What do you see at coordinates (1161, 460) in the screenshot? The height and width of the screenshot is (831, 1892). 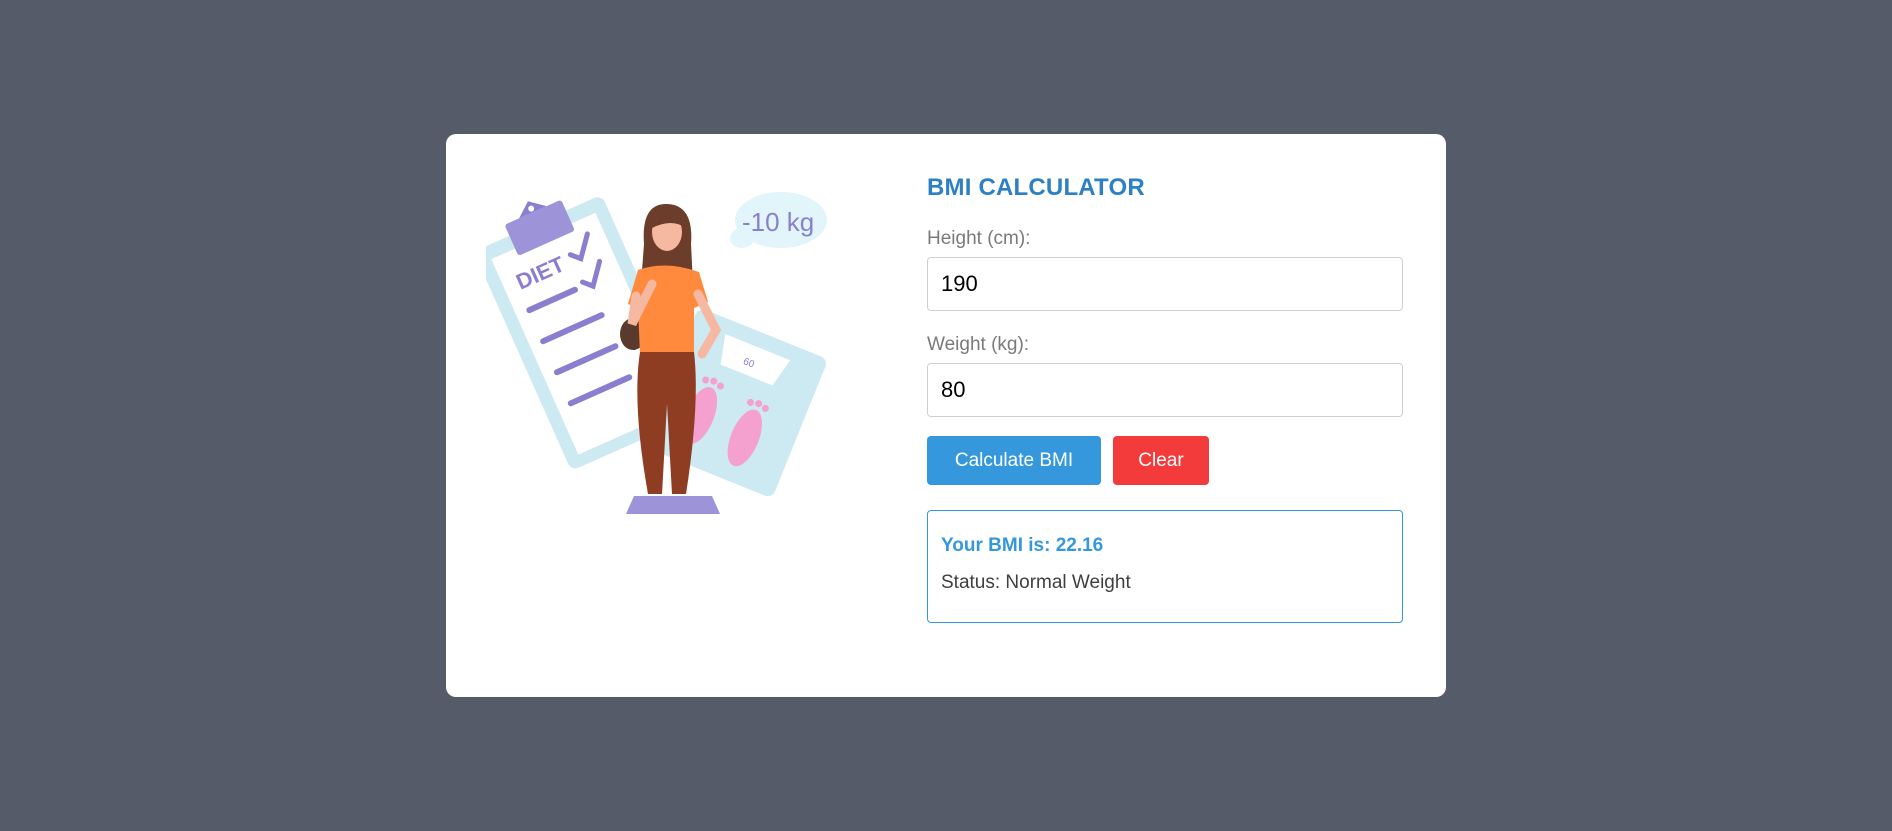 I see `clear-button: Clear` at bounding box center [1161, 460].